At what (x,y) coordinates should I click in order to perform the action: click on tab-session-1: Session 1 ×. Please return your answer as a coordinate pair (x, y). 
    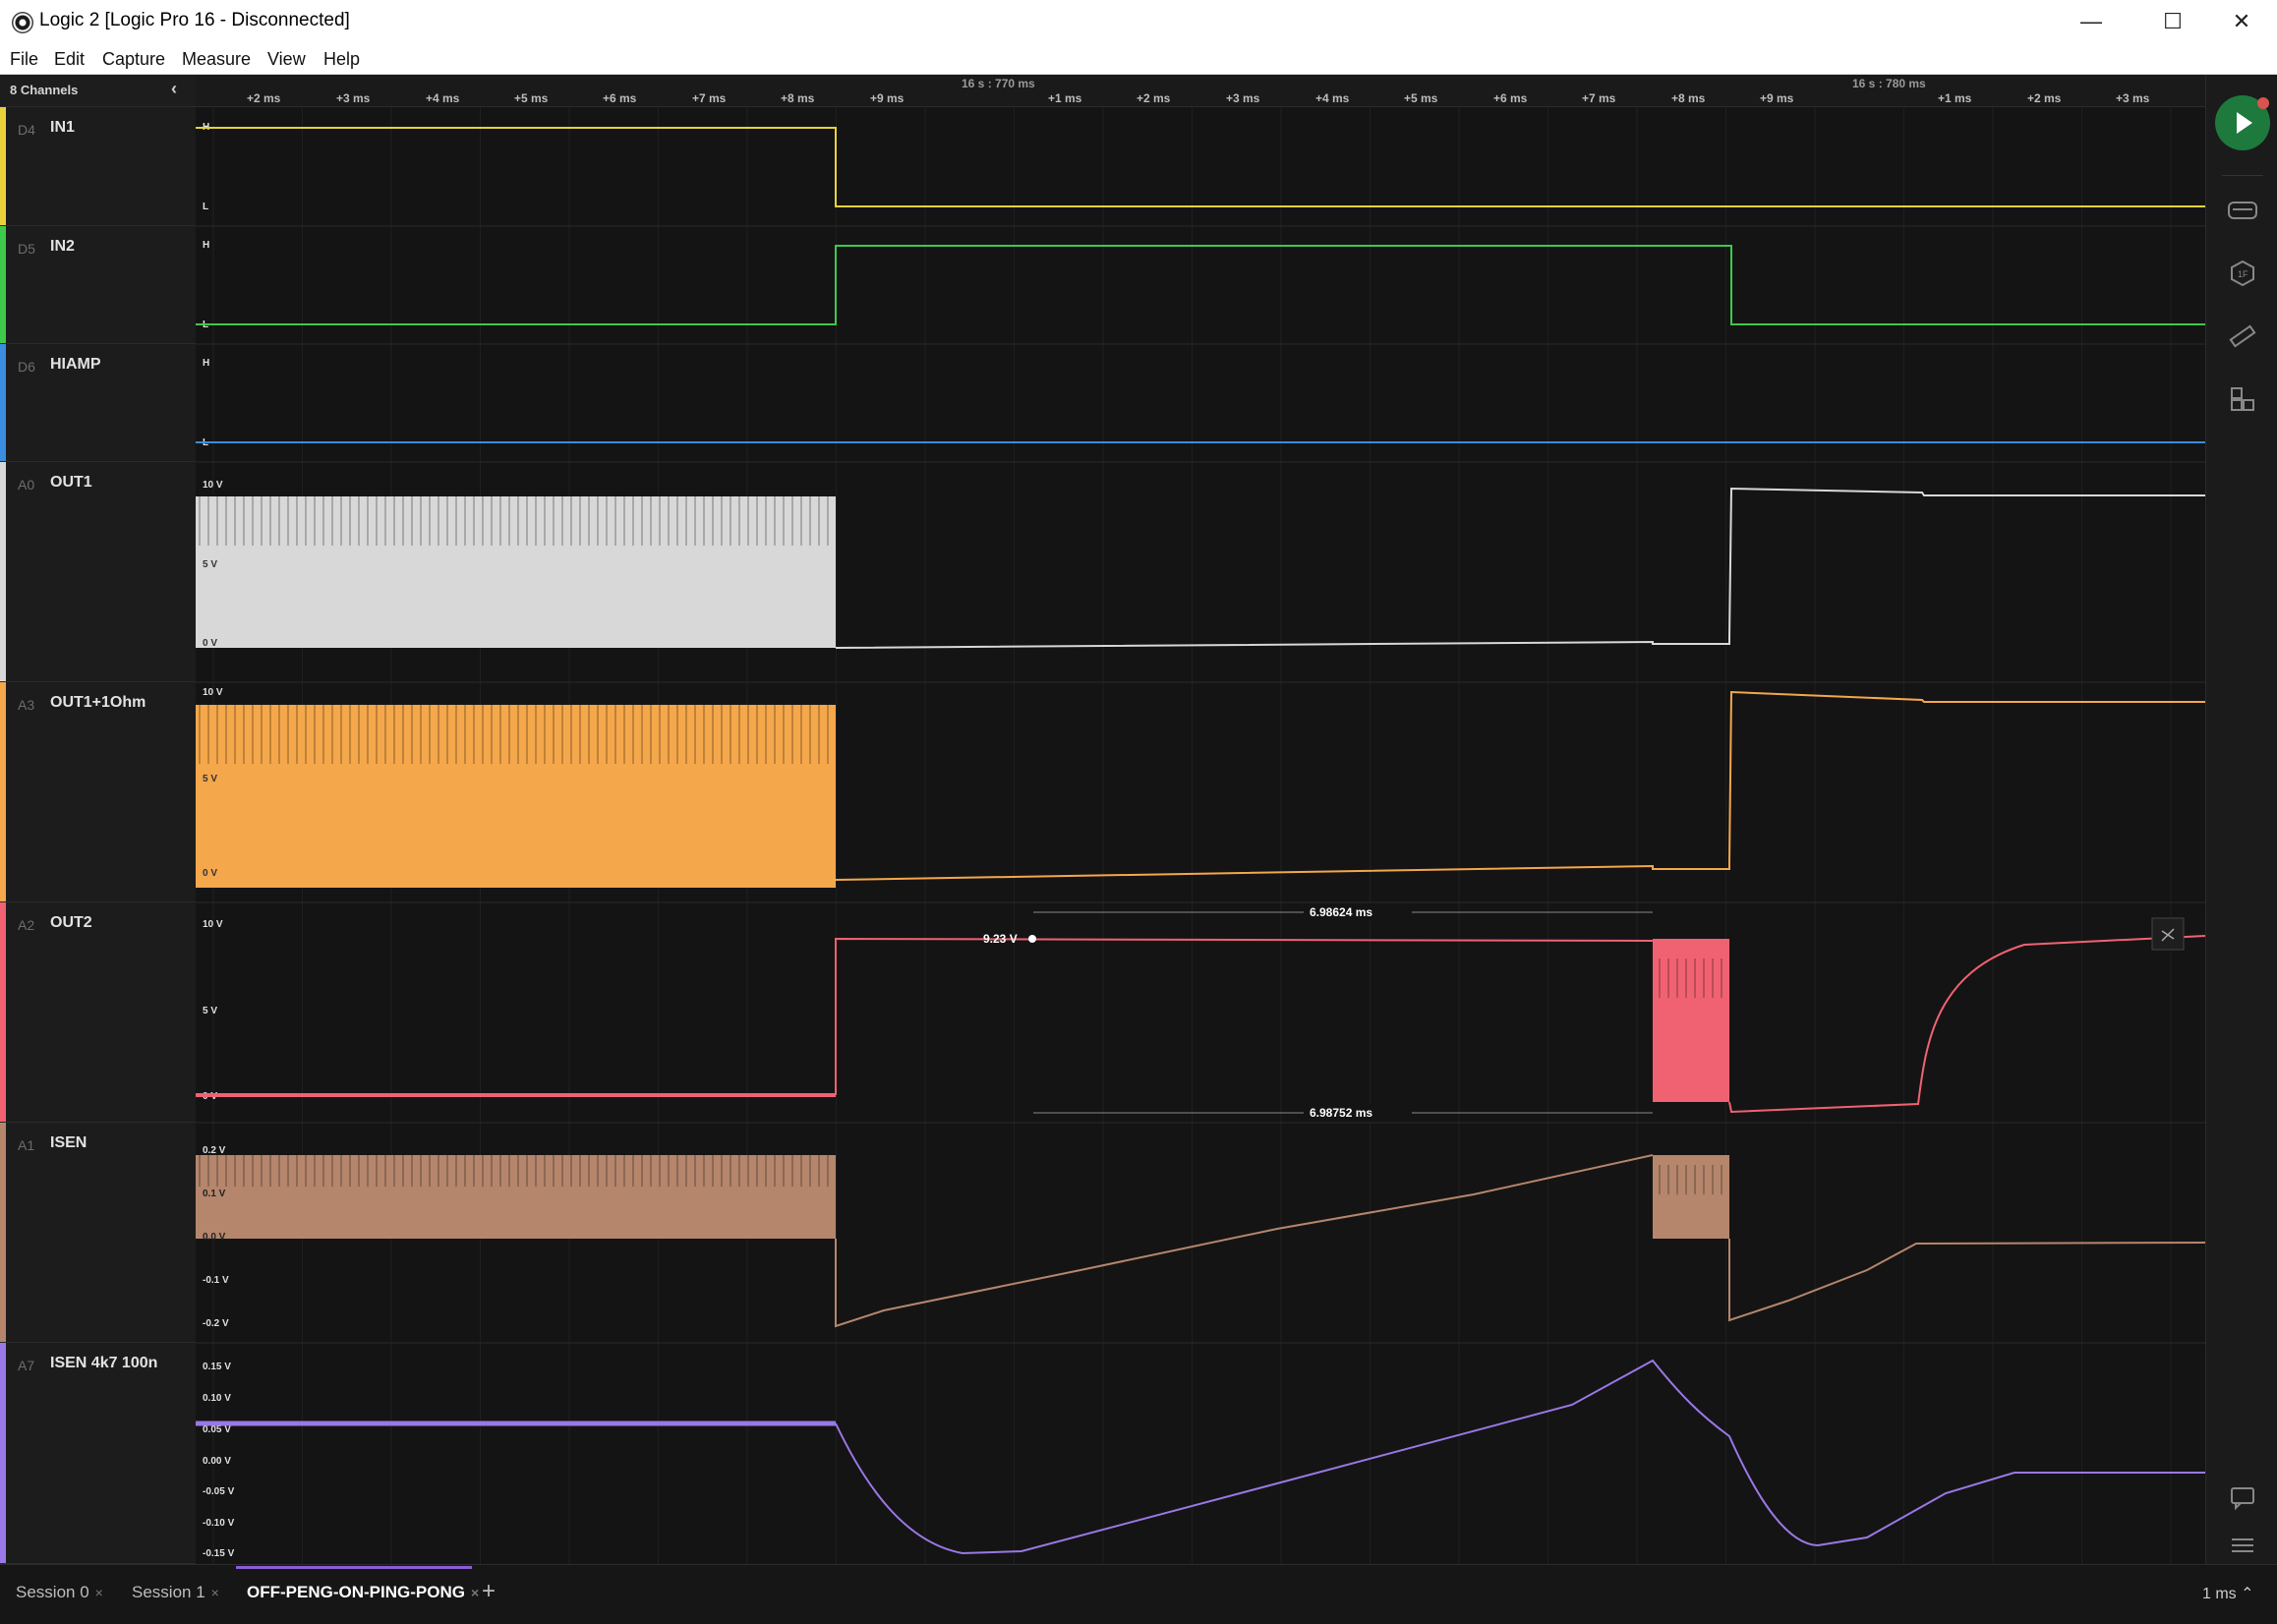
    Looking at the image, I should click on (175, 1592).